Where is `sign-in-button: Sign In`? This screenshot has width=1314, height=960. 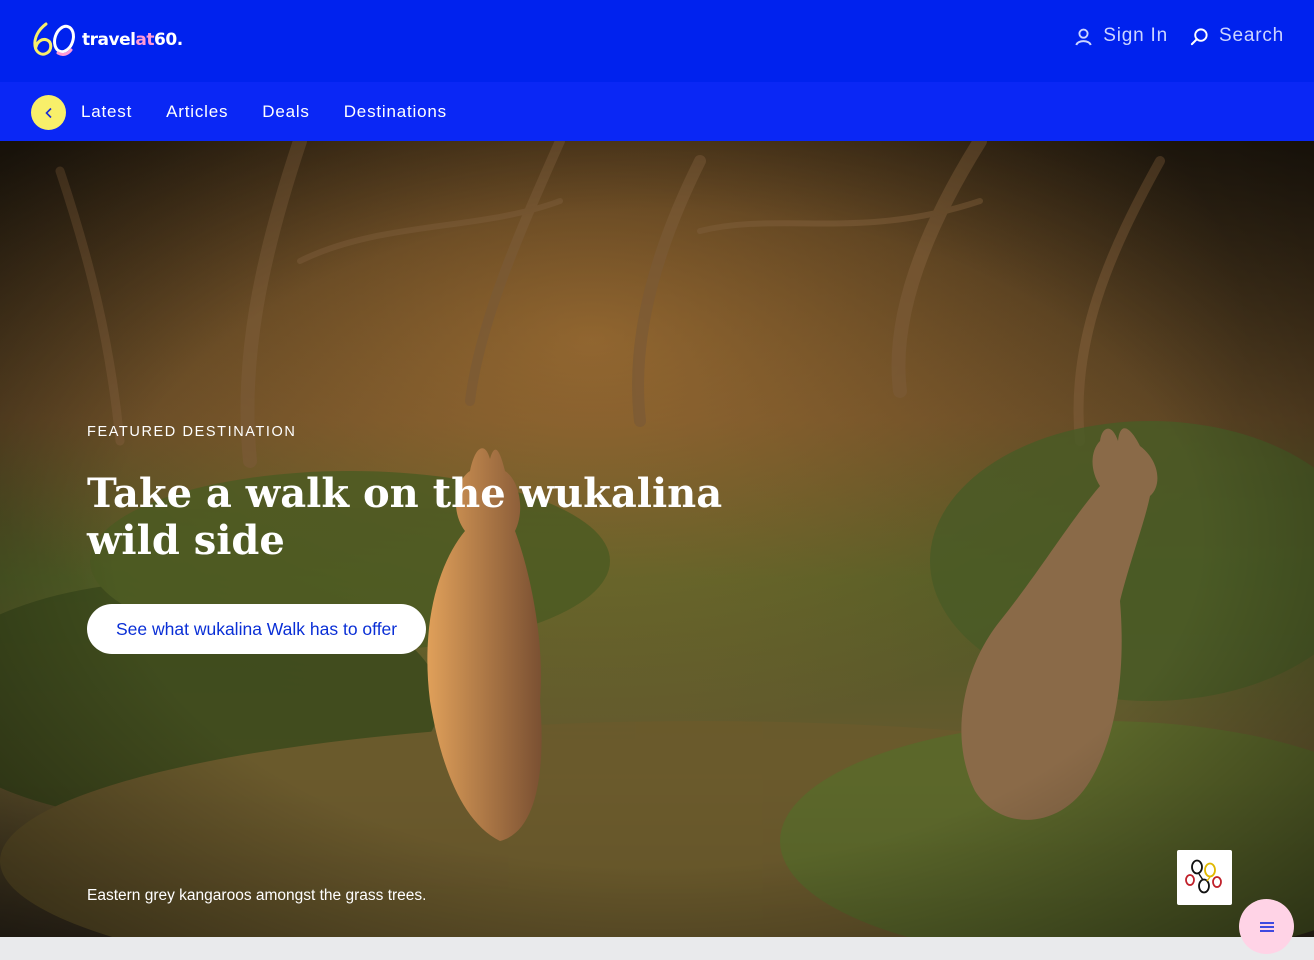
sign-in-button: Sign In is located at coordinates (1121, 36).